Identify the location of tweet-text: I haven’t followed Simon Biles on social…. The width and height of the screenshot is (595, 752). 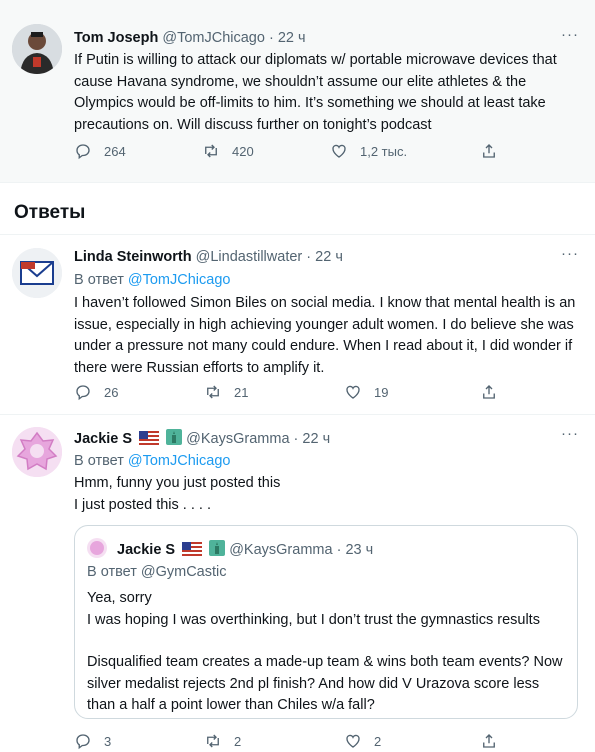
(325, 335).